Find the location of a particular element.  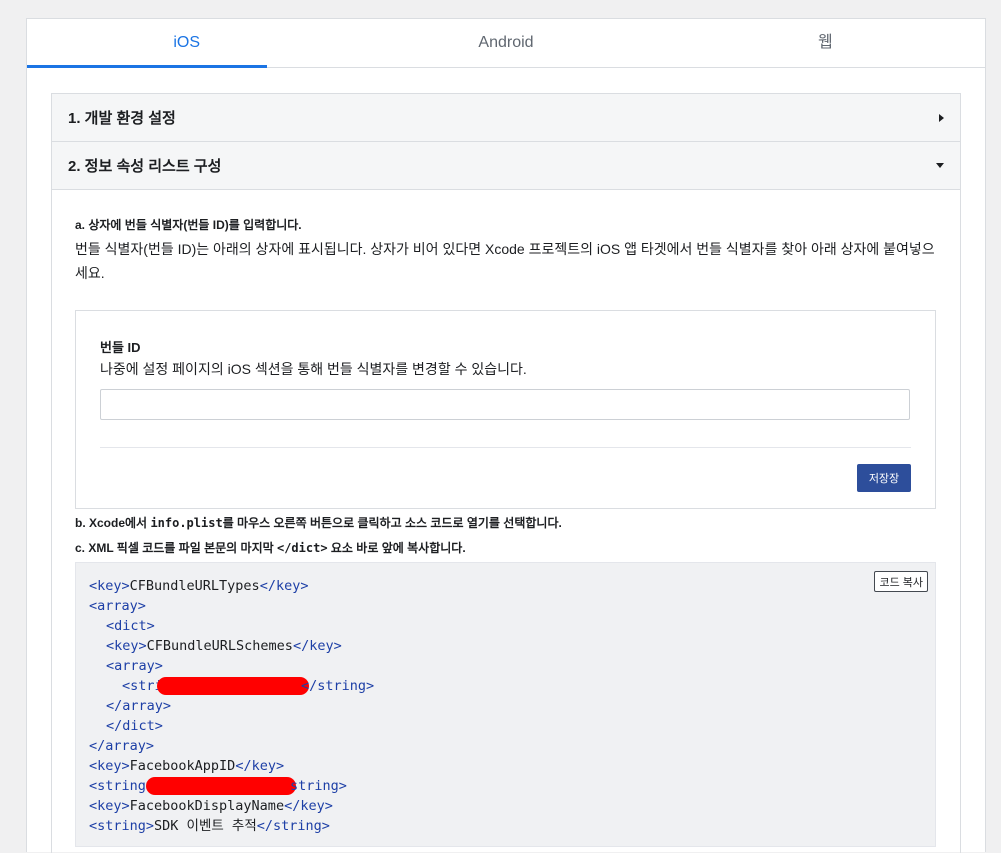

code-line: <key>FacebookAppID</key> is located at coordinates (187, 766).